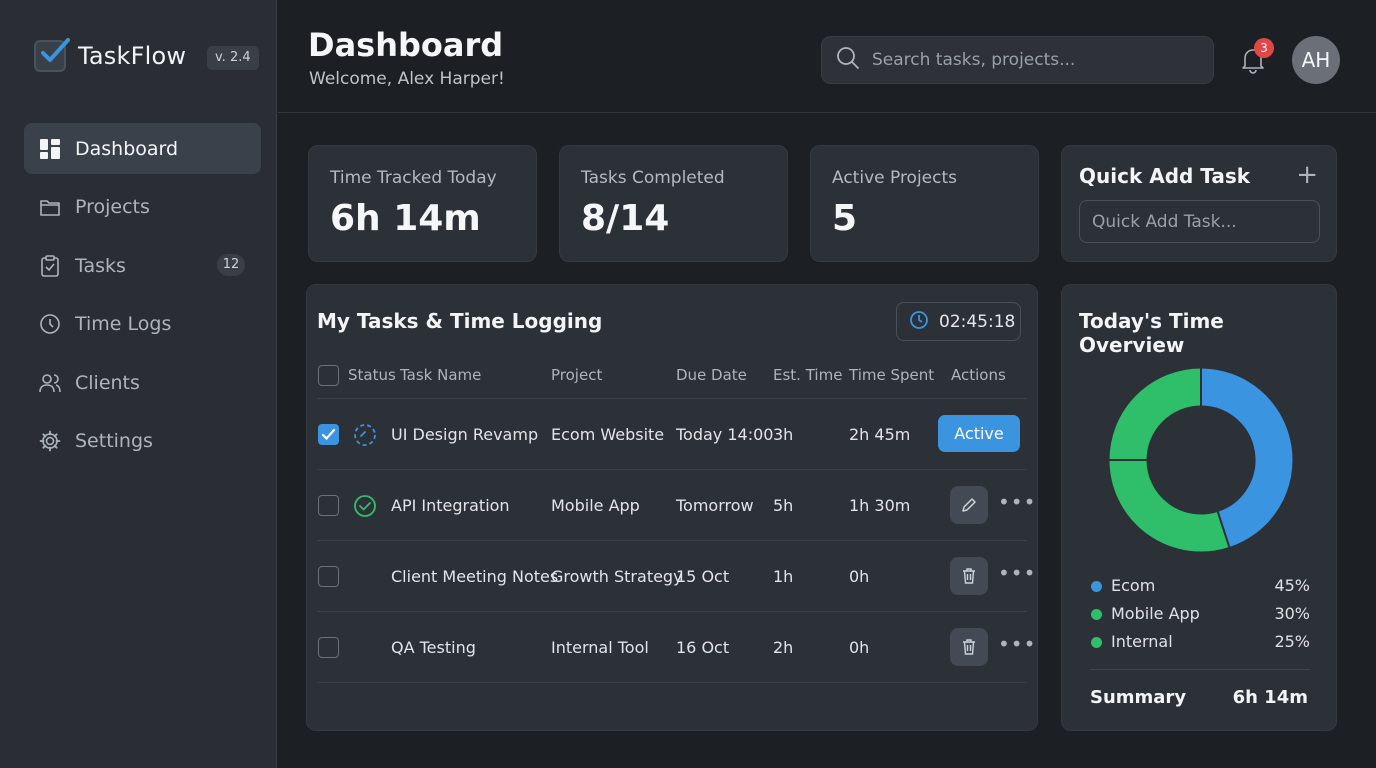 The image size is (1376, 768). What do you see at coordinates (1253, 63) in the screenshot?
I see `bell-icon` at bounding box center [1253, 63].